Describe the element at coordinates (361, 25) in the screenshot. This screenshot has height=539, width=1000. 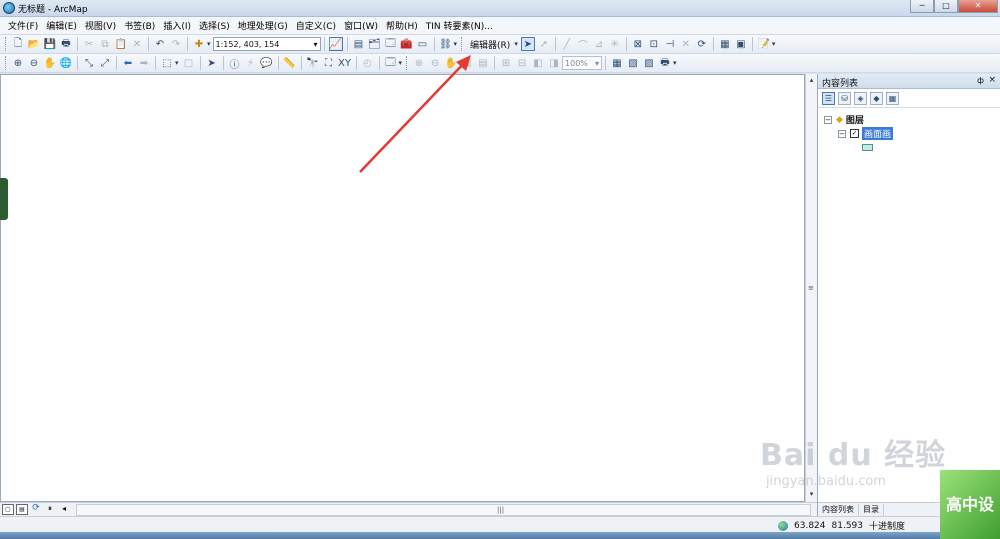
I see `menu-windows: 窗口(W)` at that location.